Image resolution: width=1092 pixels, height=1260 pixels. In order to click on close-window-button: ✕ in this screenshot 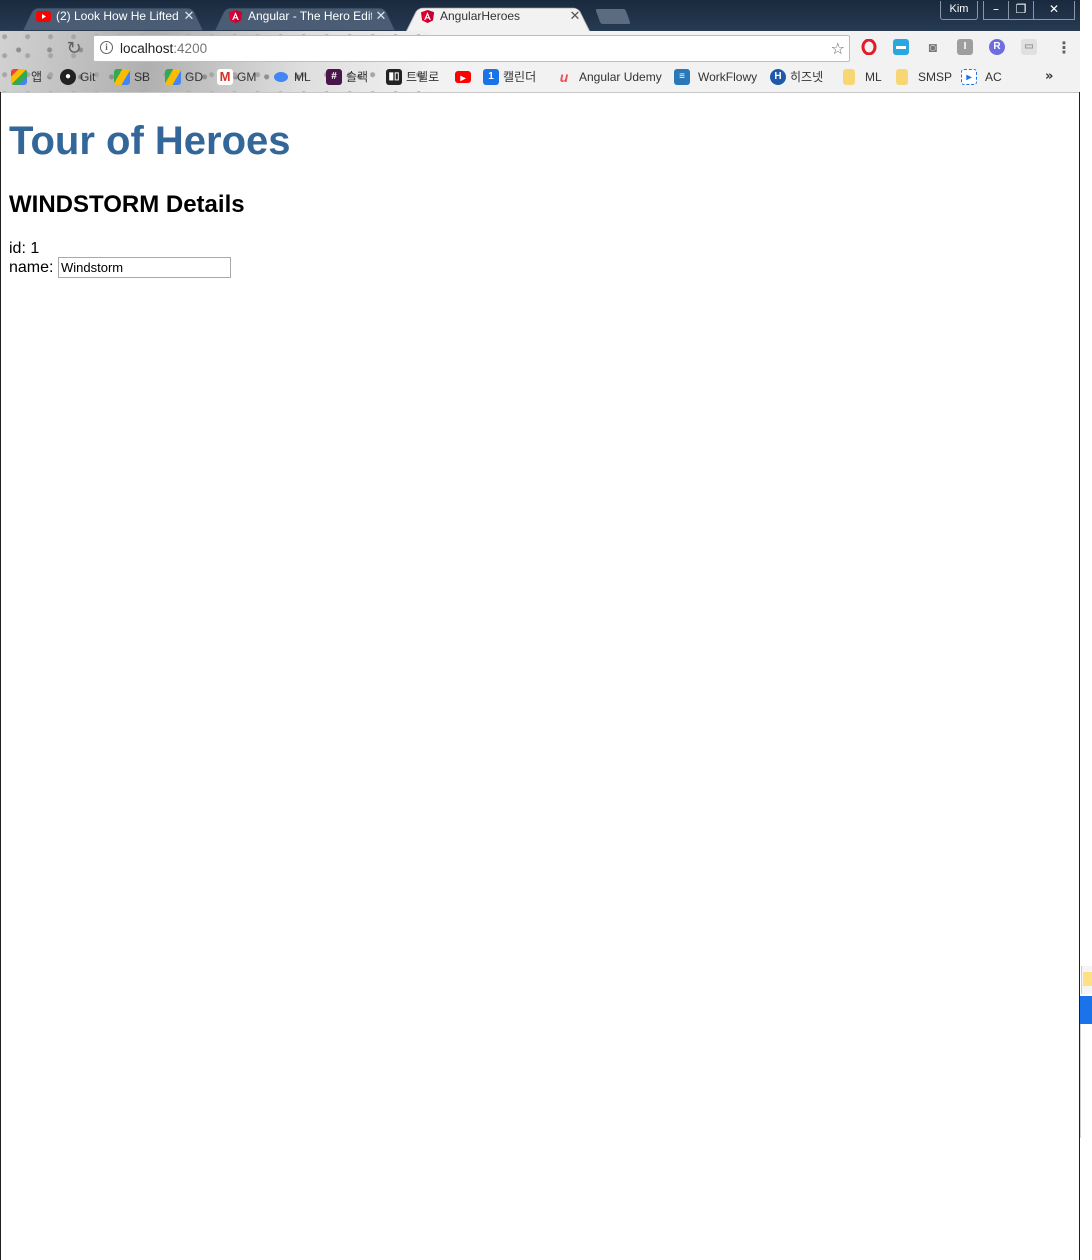, I will do `click(1054, 10)`.